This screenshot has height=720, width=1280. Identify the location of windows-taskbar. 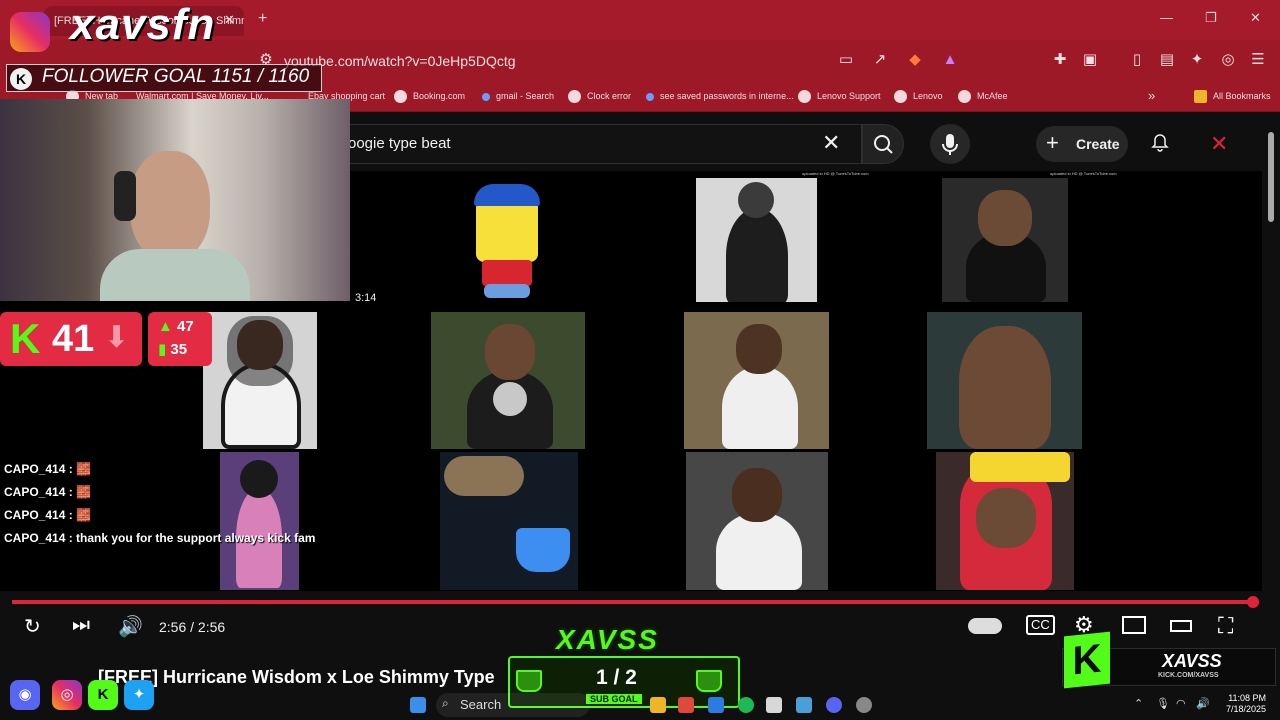
(640, 704).